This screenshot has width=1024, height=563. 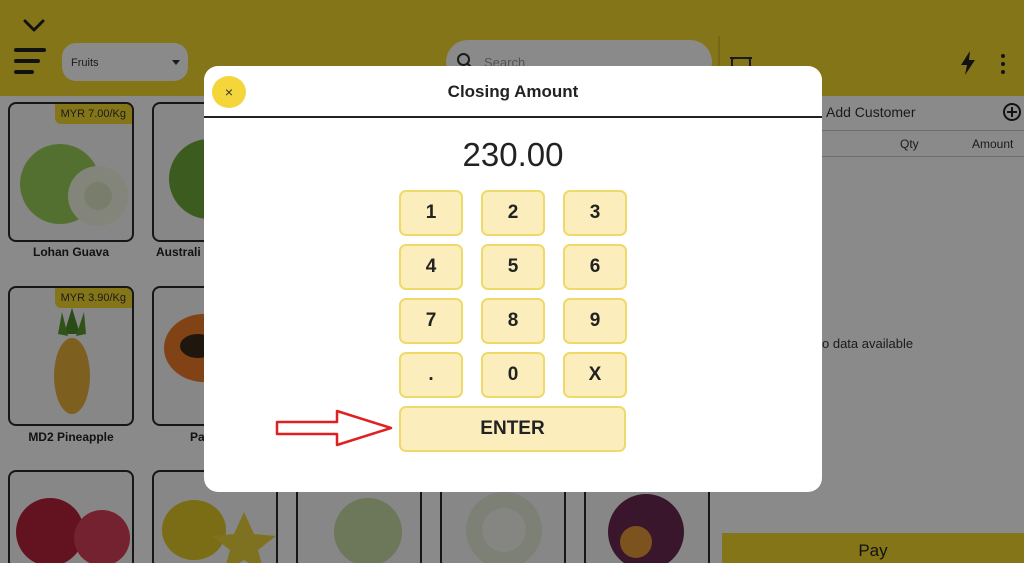 What do you see at coordinates (595, 267) in the screenshot?
I see `keypad-key-6: 6` at bounding box center [595, 267].